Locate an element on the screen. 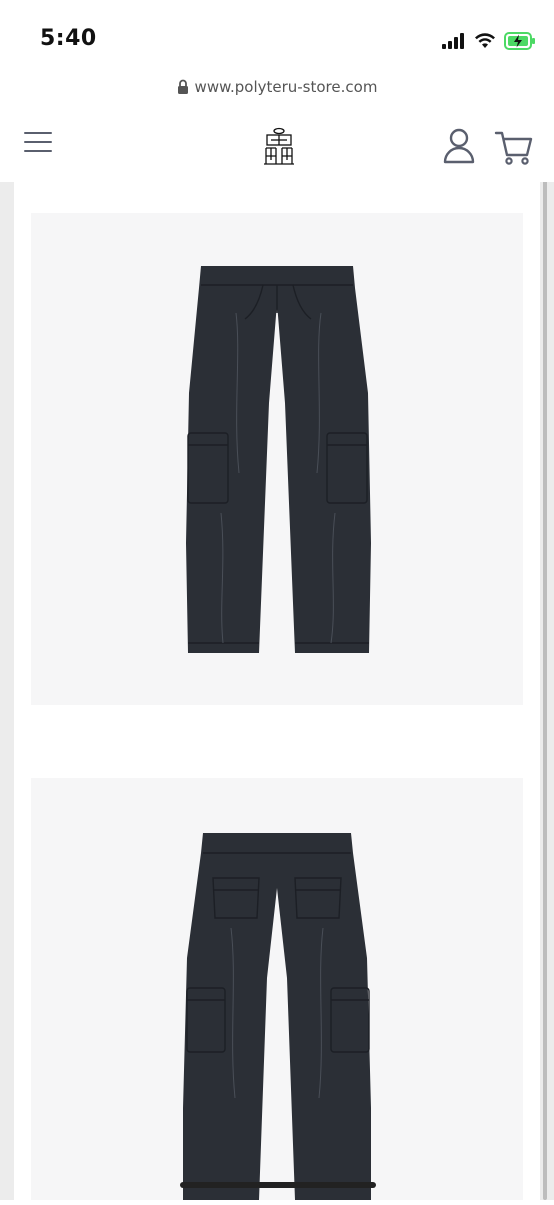 This screenshot has height=1205, width=554. hamburger-menu-icon is located at coordinates (38, 143).